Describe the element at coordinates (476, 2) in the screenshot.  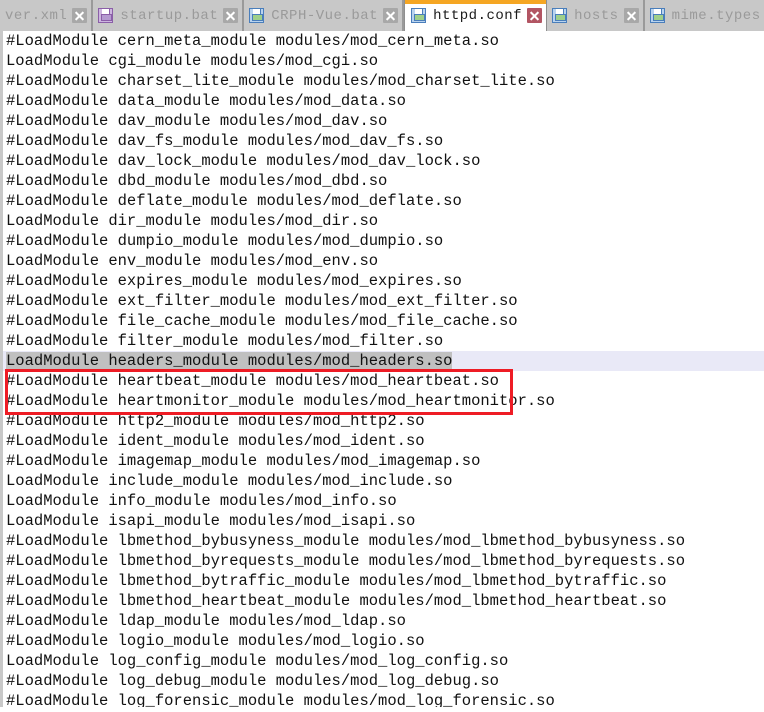
I see `active-tab-accent-bar` at that location.